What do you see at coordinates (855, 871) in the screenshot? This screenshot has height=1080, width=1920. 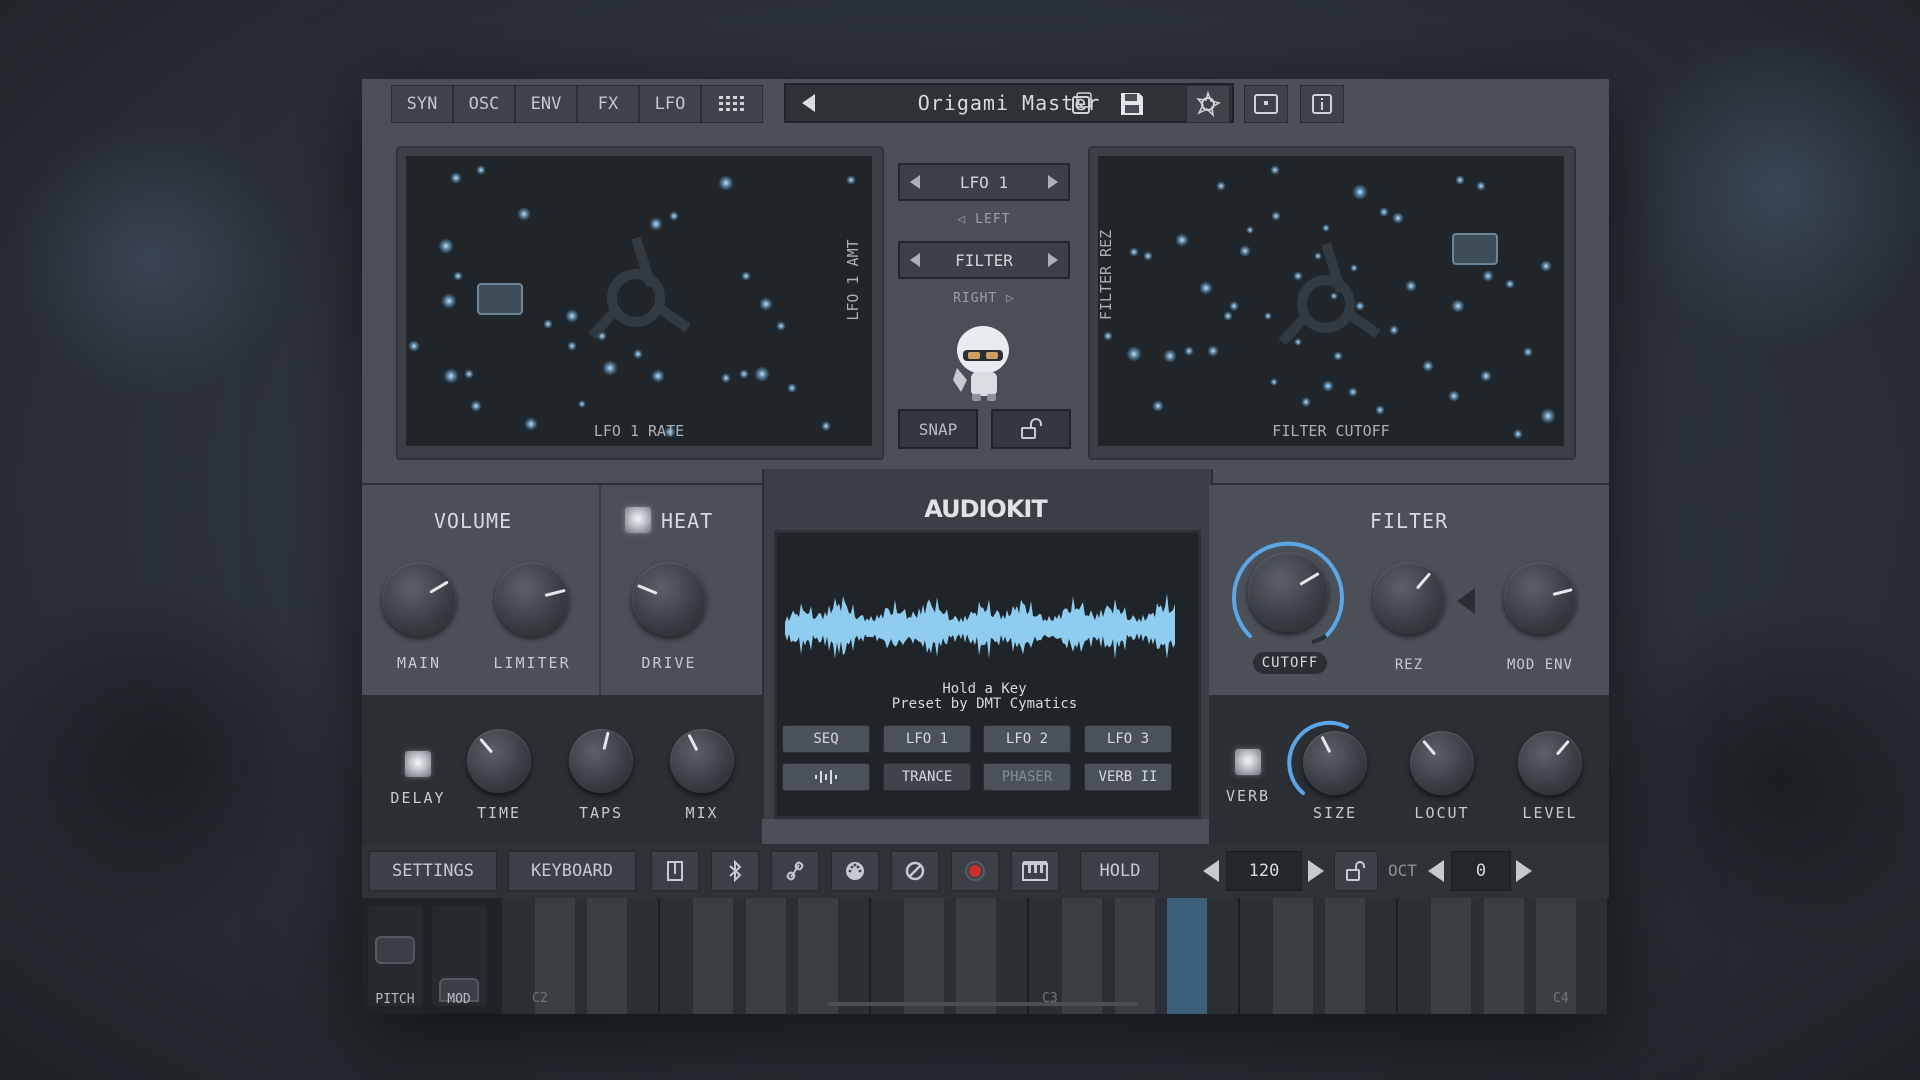 I see `midi-button` at bounding box center [855, 871].